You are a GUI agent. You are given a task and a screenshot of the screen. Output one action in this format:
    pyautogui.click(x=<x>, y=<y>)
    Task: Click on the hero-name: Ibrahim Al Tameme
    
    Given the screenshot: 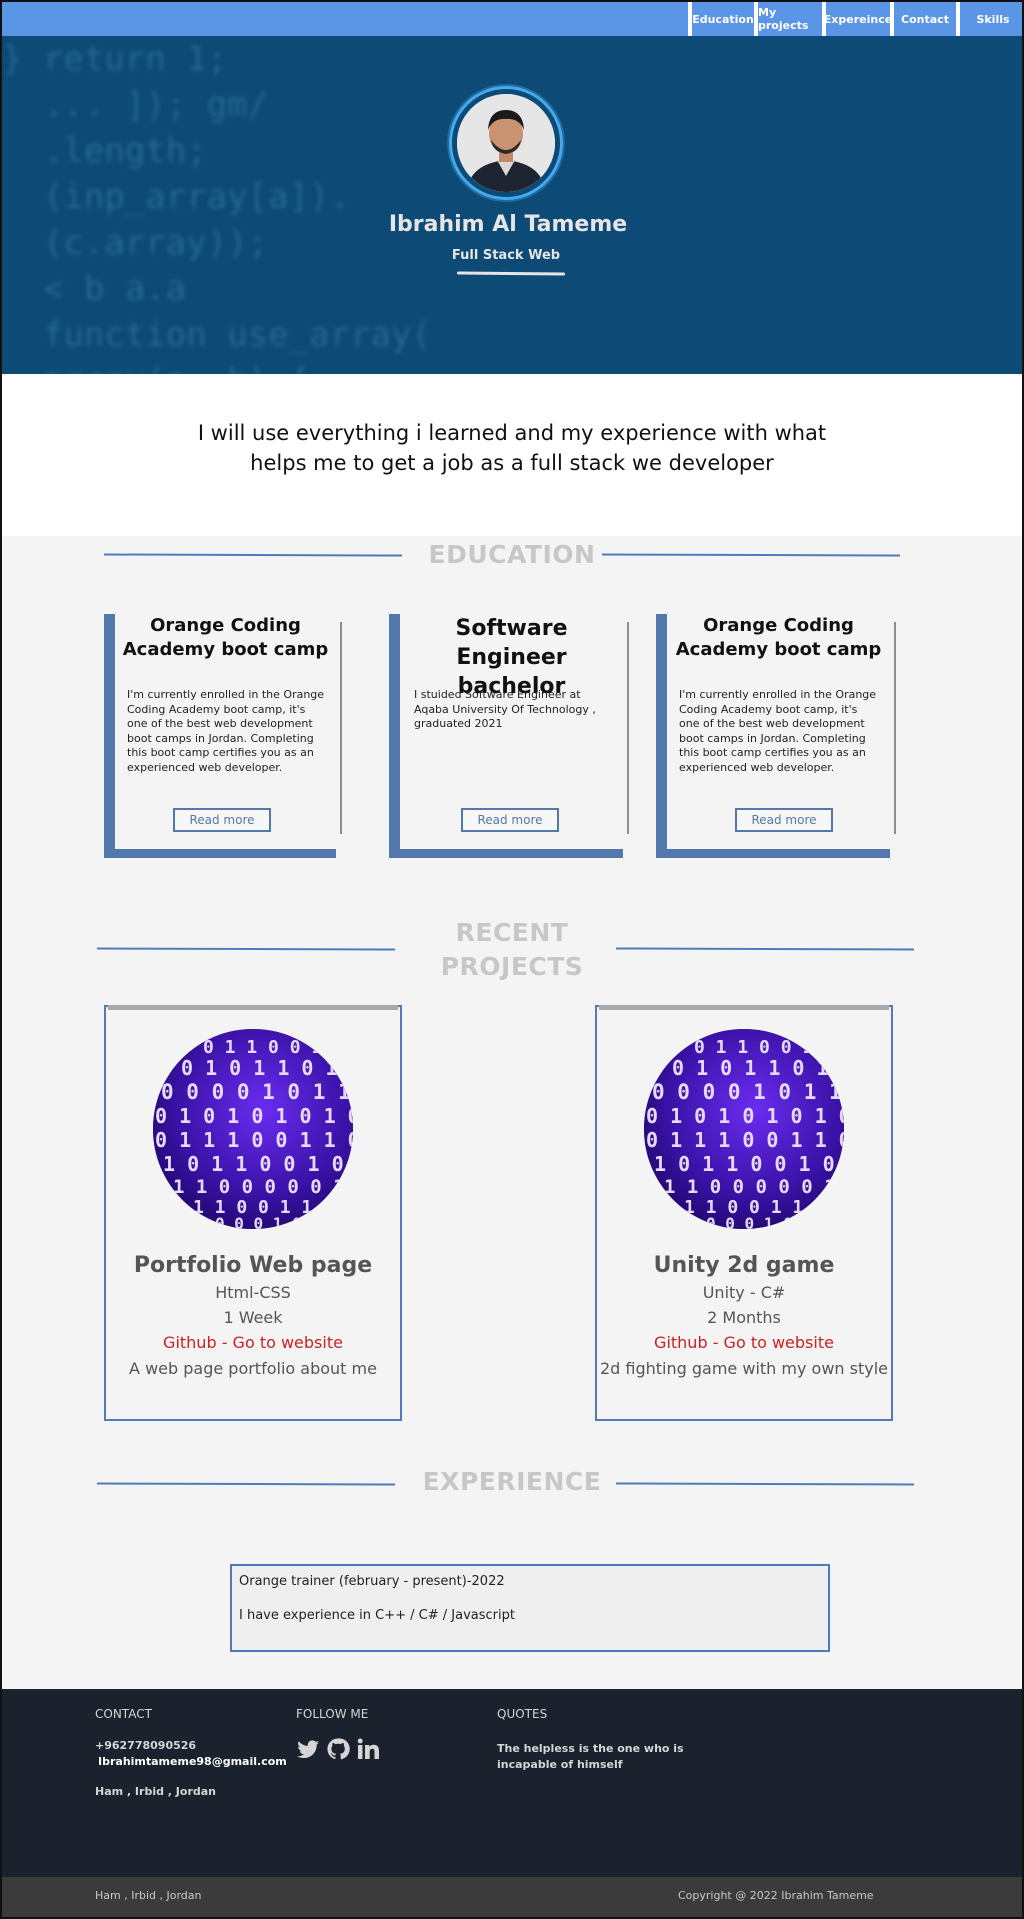 What is the action you would take?
    pyautogui.click(x=508, y=224)
    